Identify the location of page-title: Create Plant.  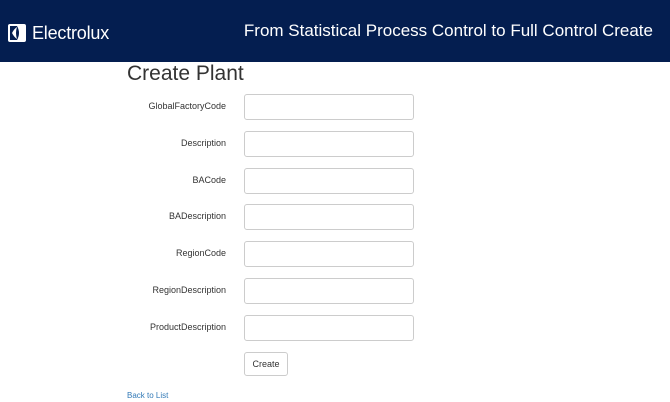
(185, 73).